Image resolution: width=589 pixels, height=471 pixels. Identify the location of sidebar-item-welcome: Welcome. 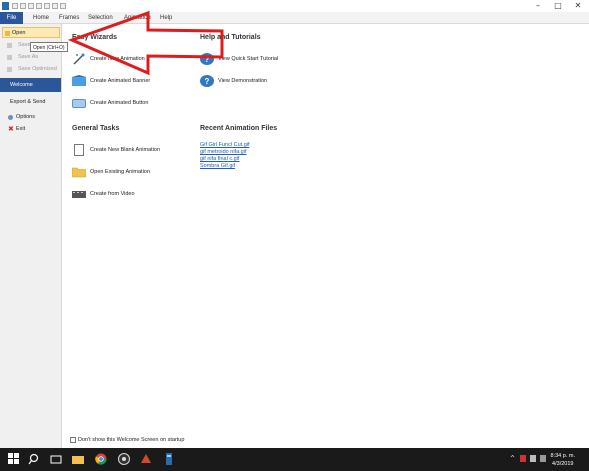
(30, 85).